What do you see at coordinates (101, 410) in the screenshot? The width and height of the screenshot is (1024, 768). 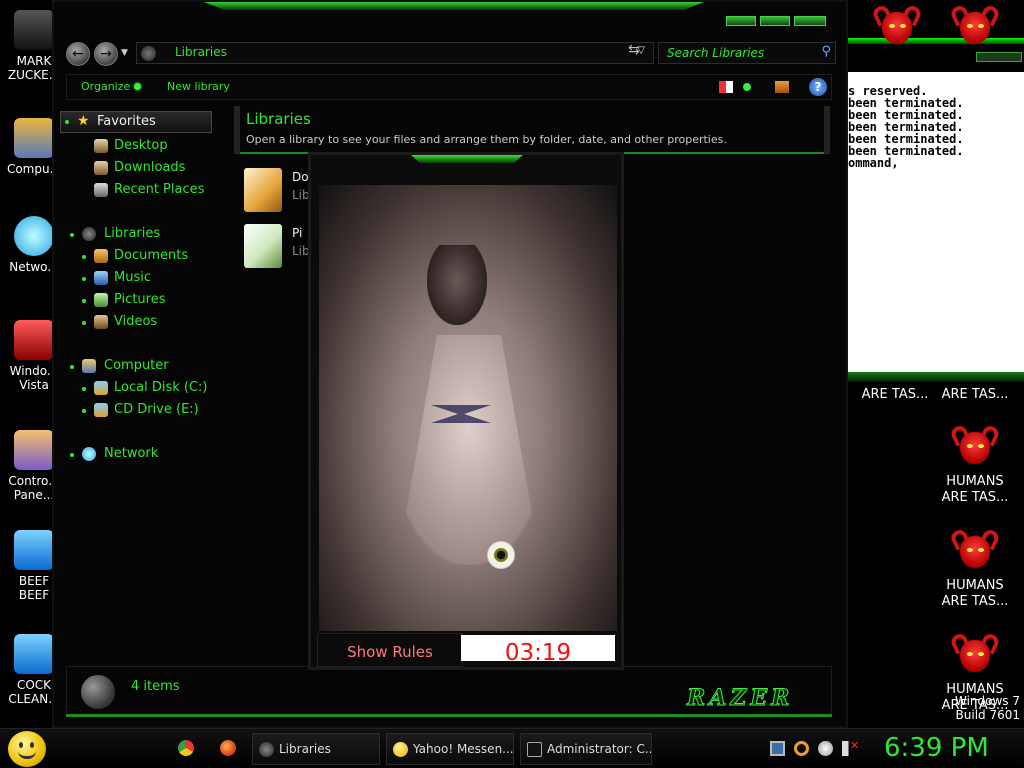 I see `cd-drive-icon` at bounding box center [101, 410].